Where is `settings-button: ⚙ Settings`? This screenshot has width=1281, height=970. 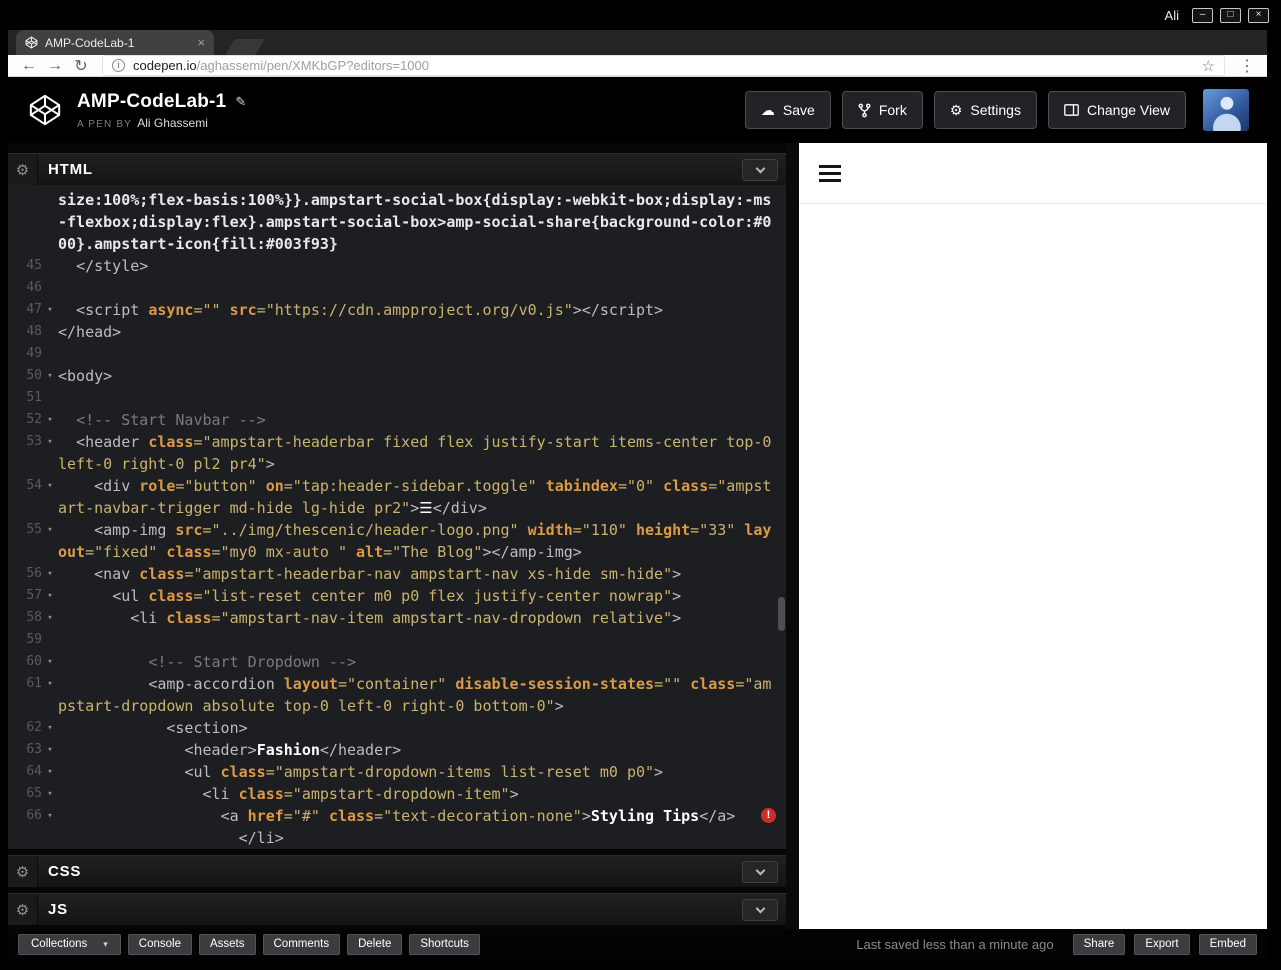
settings-button: ⚙ Settings is located at coordinates (985, 110).